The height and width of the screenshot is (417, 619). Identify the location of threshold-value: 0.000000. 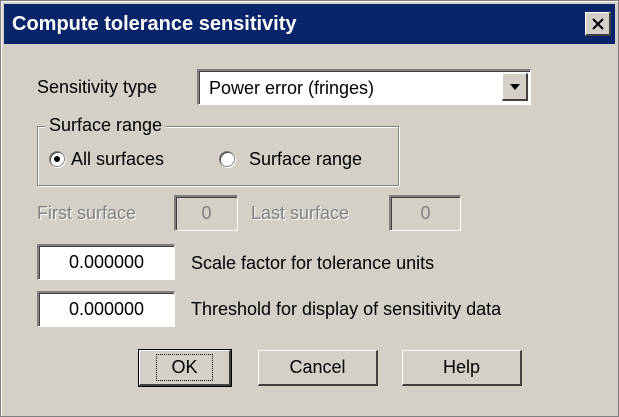
(106, 309).